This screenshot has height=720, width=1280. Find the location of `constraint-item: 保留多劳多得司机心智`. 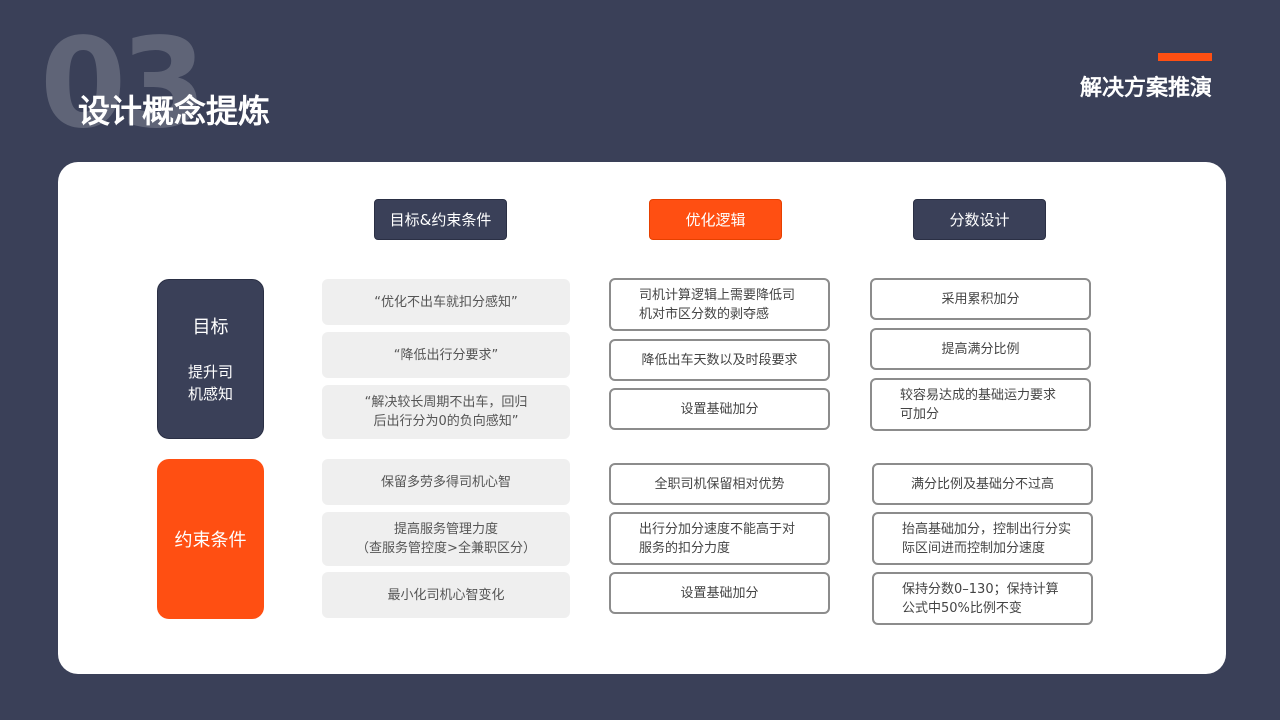

constraint-item: 保留多劳多得司机心智 is located at coordinates (446, 482).